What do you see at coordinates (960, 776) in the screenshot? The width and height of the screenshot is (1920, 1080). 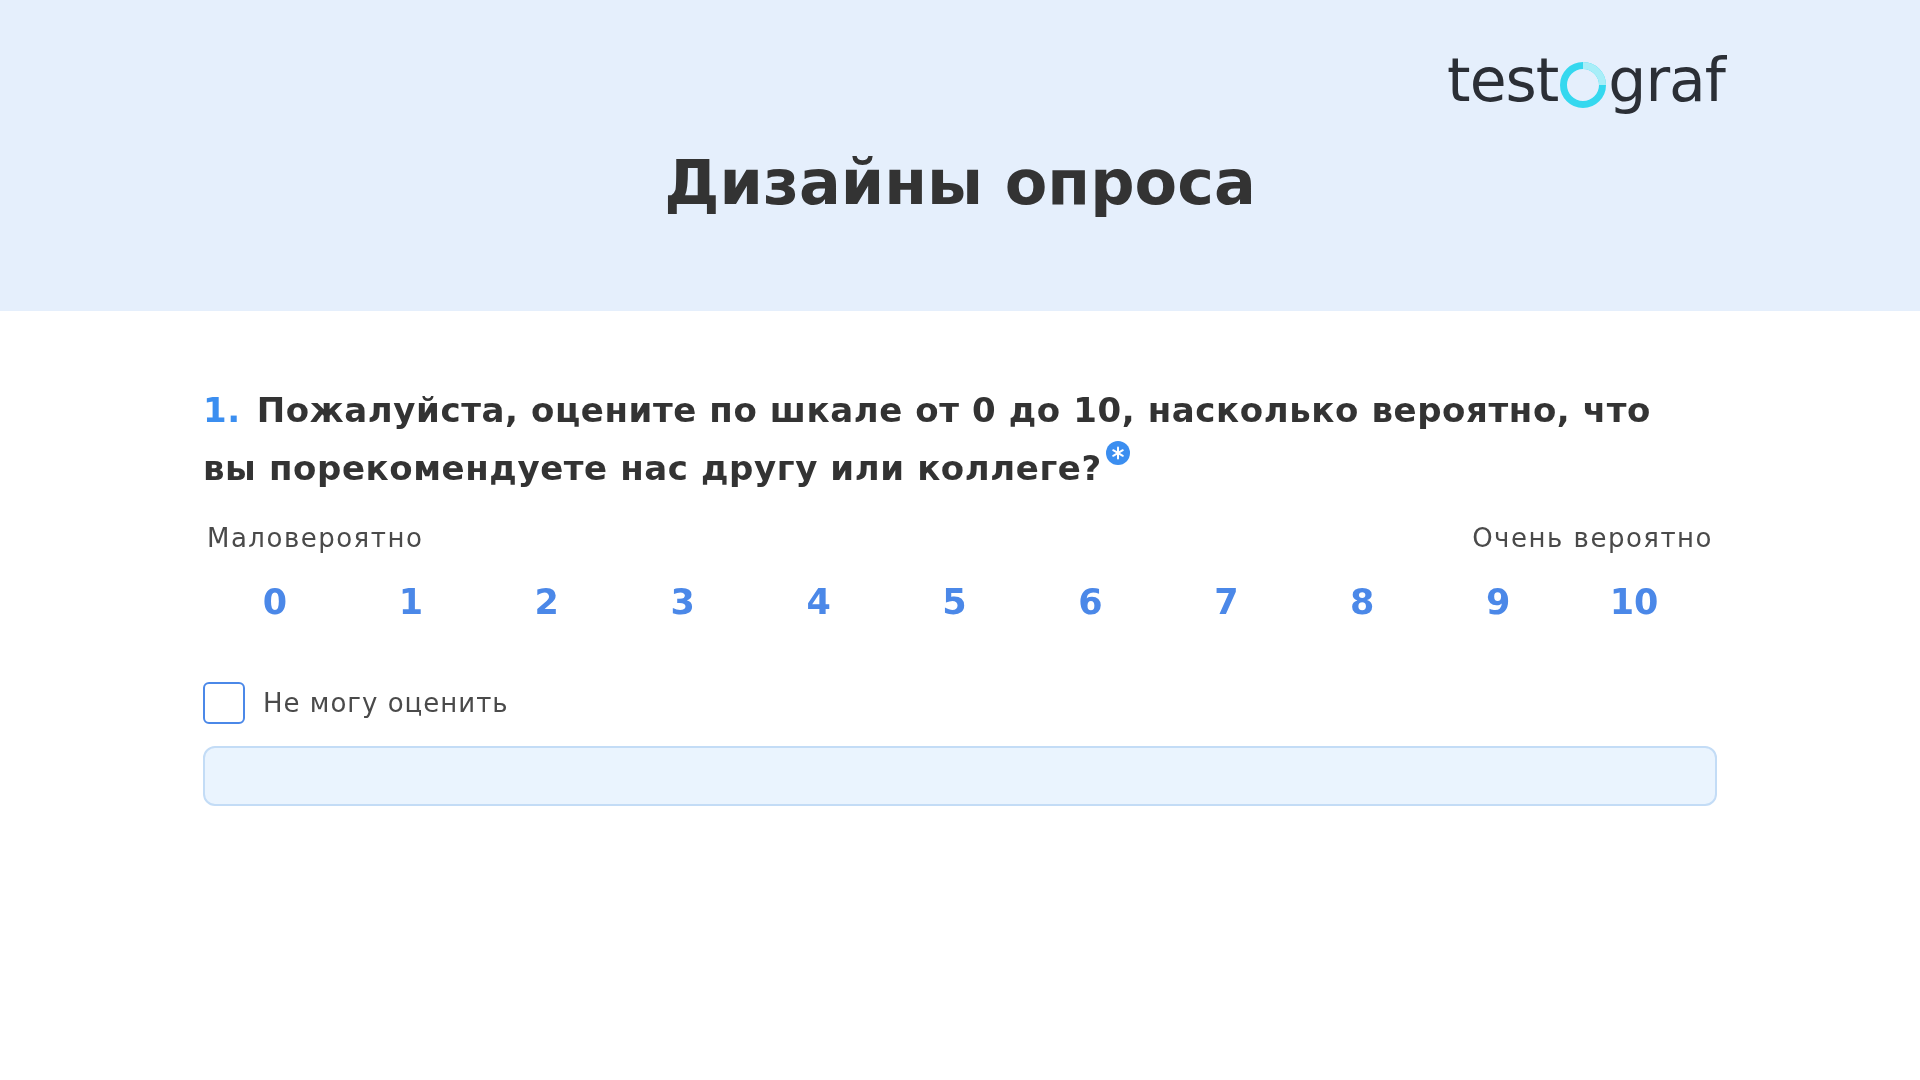 I see `input-field` at bounding box center [960, 776].